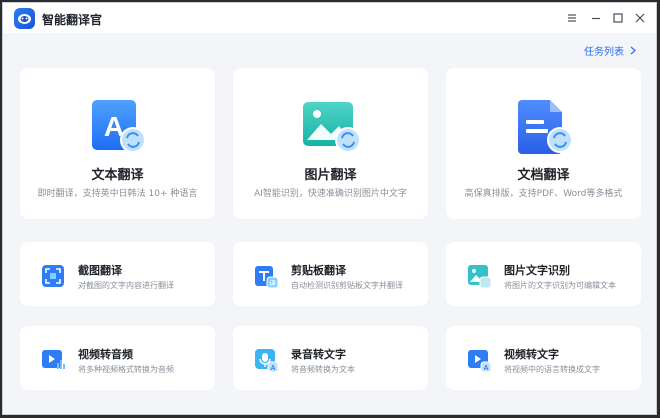 This screenshot has height=418, width=660. What do you see at coordinates (126, 285) in the screenshot?
I see `screenshot-translate-desc: 对截图的文字内容进行翻译` at bounding box center [126, 285].